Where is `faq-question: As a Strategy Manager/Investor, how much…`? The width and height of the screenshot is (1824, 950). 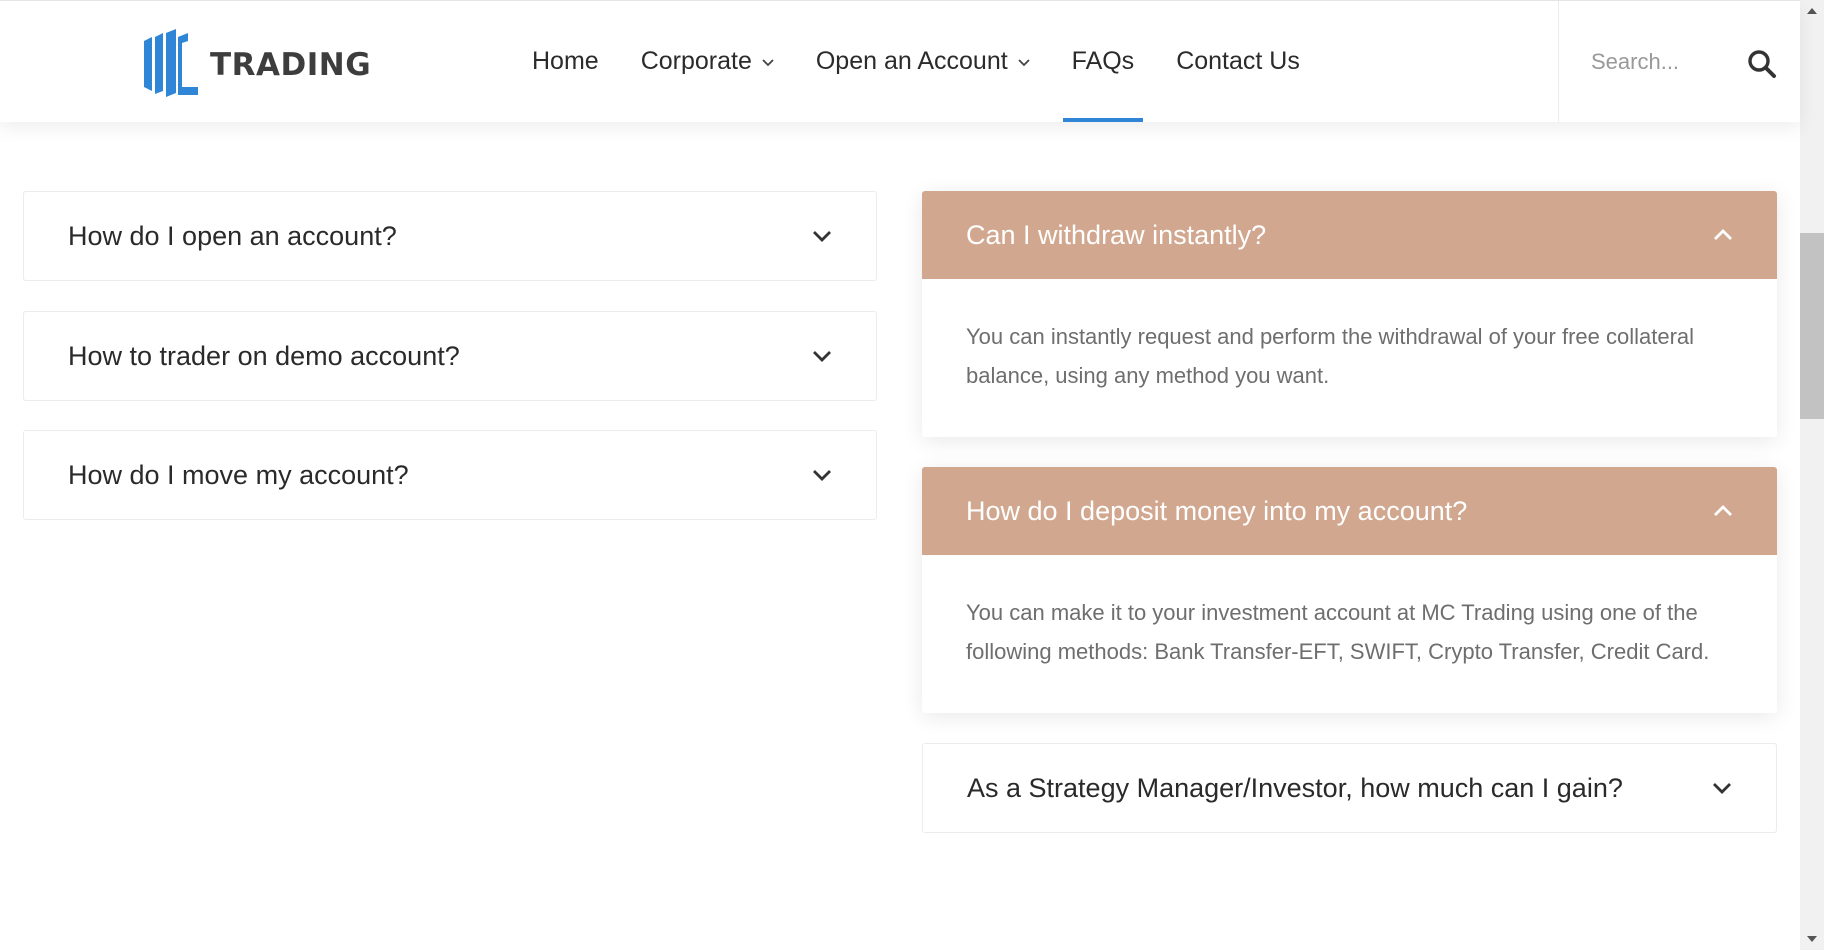
faq-question: As a Strategy Manager/Investor, how much… is located at coordinates (1295, 787).